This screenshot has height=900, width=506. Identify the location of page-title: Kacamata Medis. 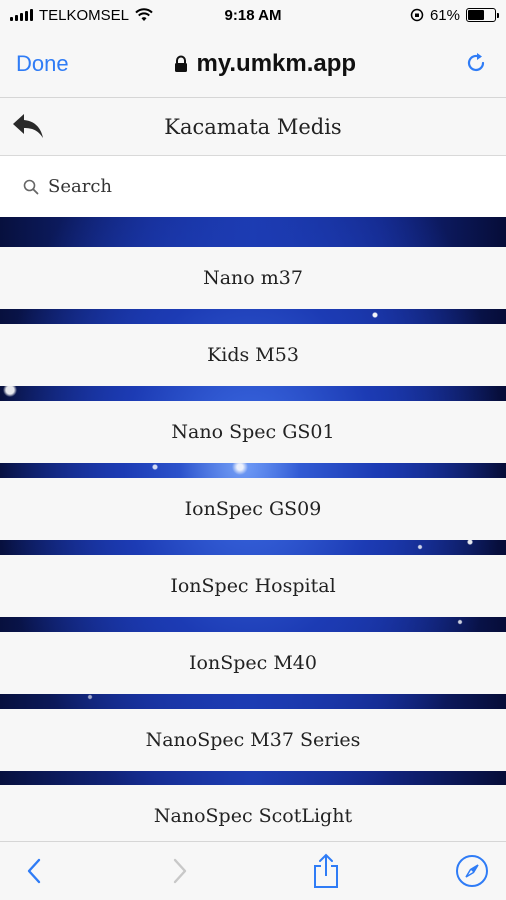
(253, 126).